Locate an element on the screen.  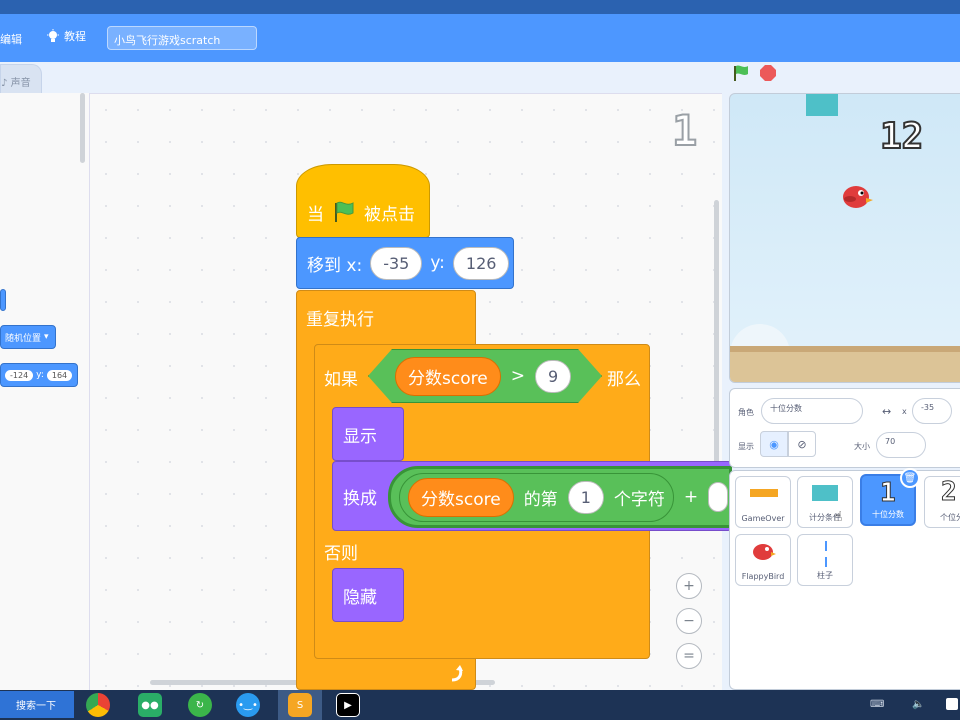
x-label: x is located at coordinates (904, 411).